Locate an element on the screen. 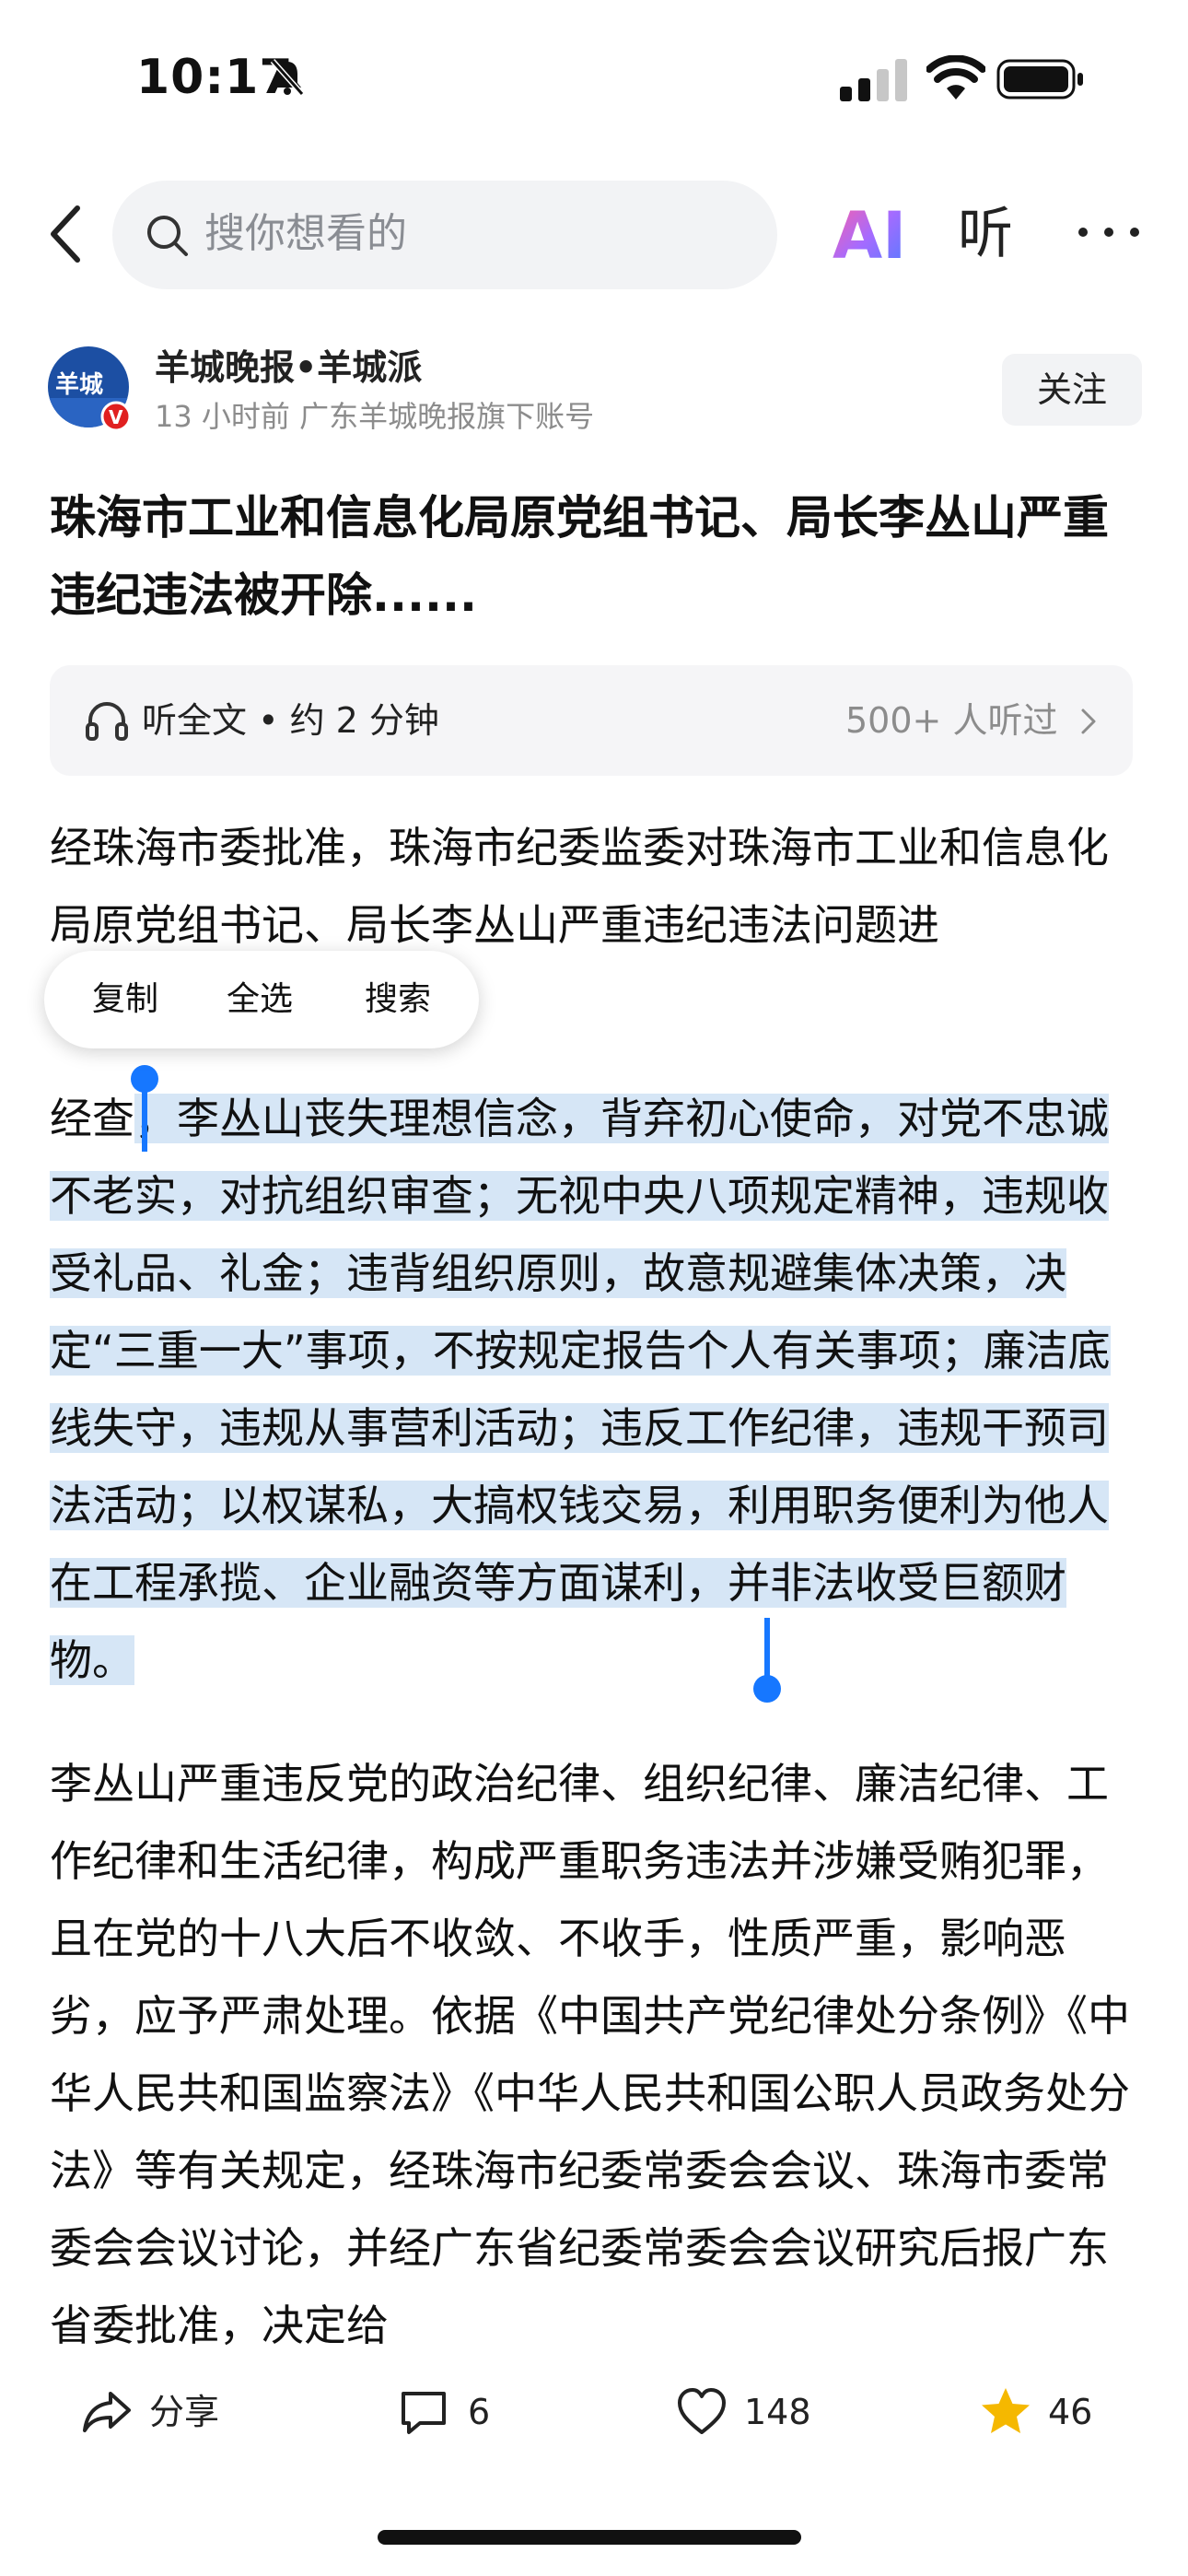 This screenshot has height=2576, width=1188. search-menu-item: 搜索 is located at coordinates (398, 1000).